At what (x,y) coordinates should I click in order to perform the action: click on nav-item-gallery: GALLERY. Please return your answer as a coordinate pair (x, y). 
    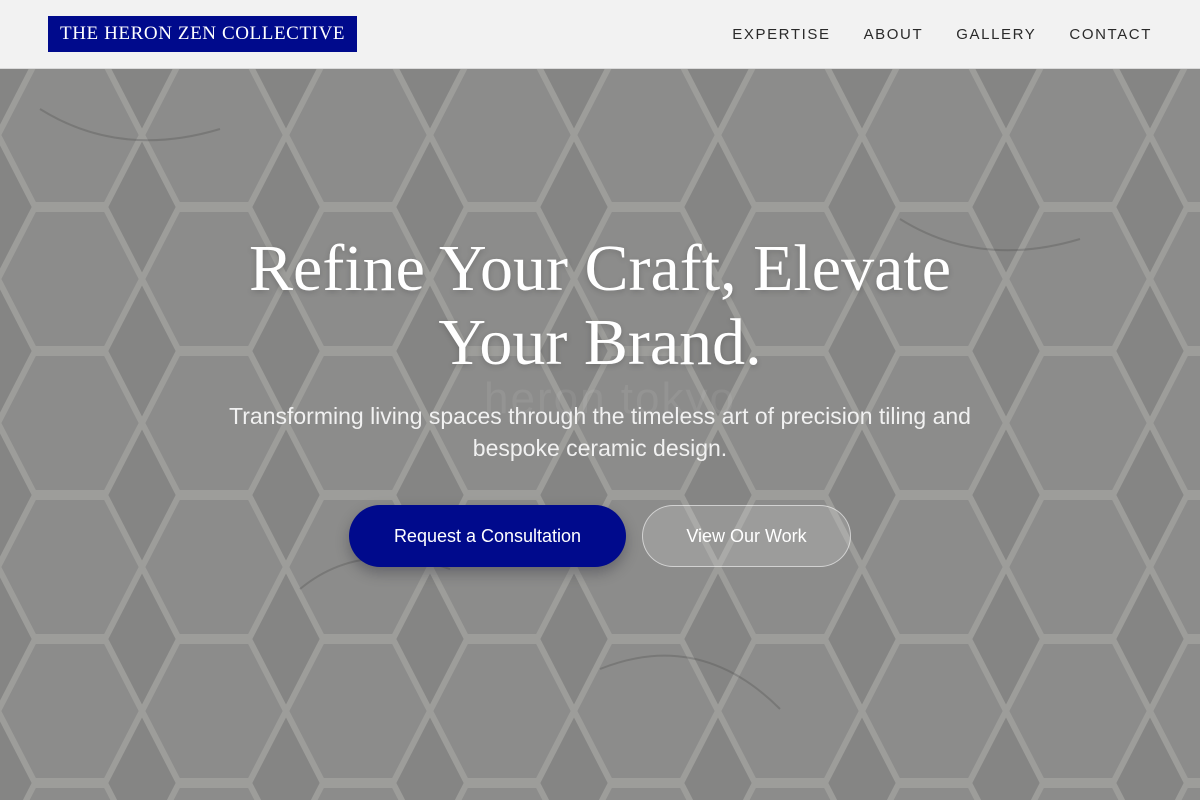
    Looking at the image, I should click on (996, 34).